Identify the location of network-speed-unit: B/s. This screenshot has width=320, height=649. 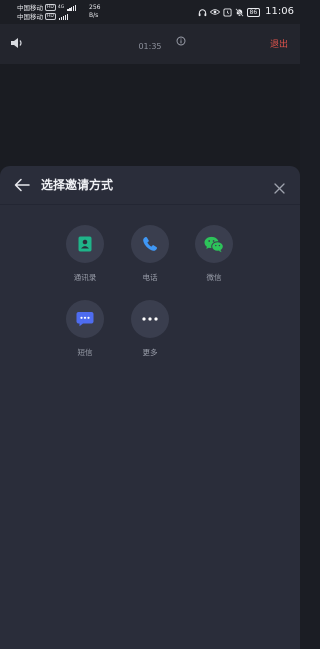
(94, 15).